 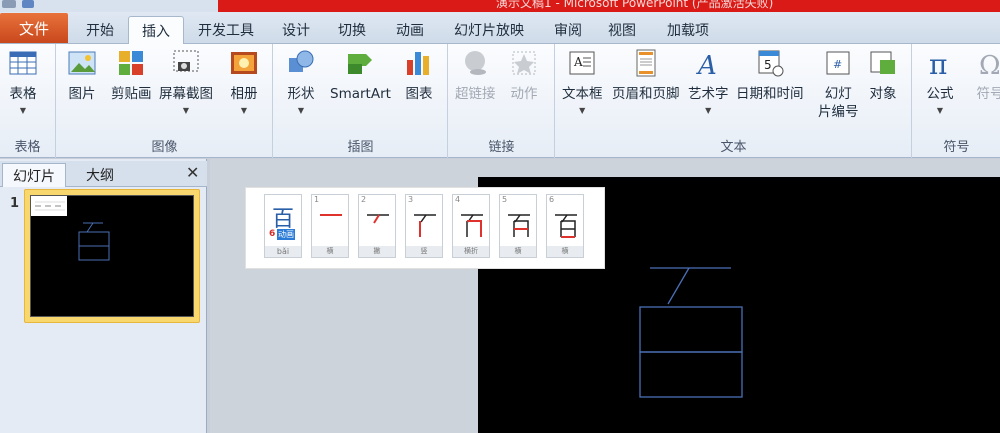 What do you see at coordinates (27, 147) in the screenshot?
I see `group-label-tables: 表格` at bounding box center [27, 147].